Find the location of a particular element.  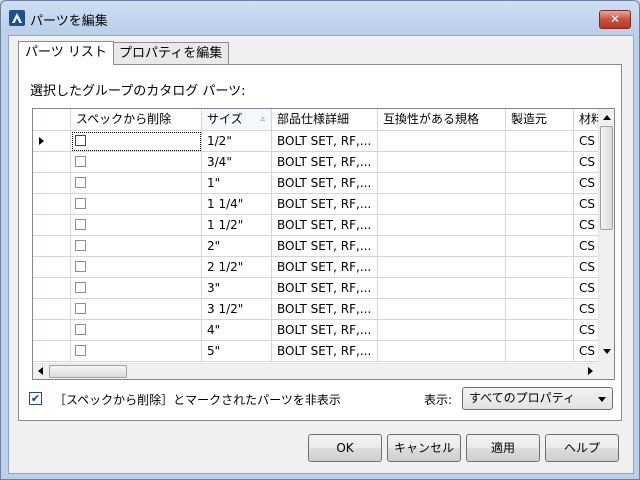

hide-removed-parts-checkbox: ✔ is located at coordinates (35, 398).